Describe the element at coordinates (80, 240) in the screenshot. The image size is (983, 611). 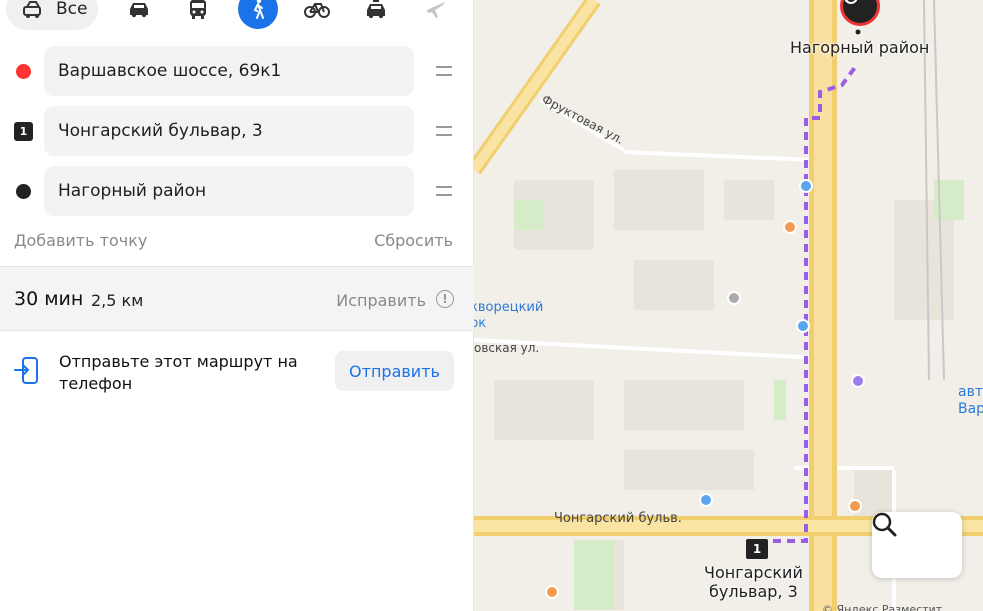
I see `add-point-link: Добавить точку` at that location.